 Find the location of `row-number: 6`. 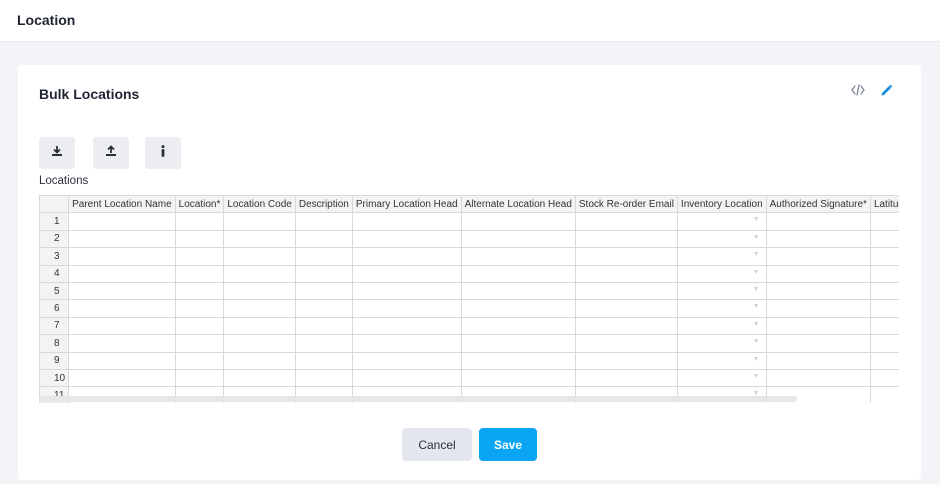

row-number: 6 is located at coordinates (54, 308).